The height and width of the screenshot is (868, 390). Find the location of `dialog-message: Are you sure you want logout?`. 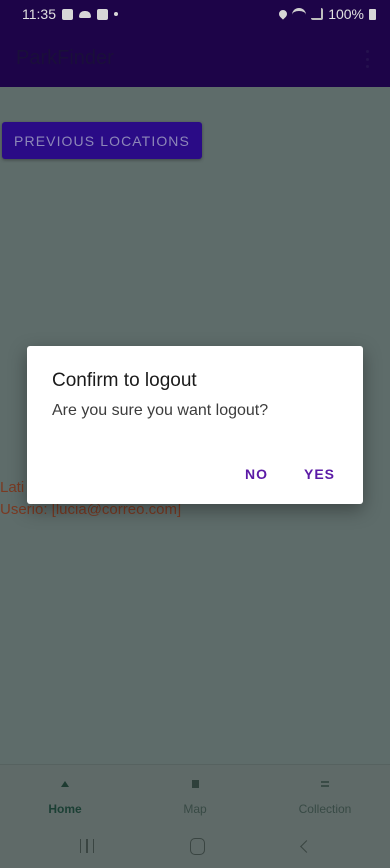

dialog-message: Are you sure you want logout? is located at coordinates (160, 410).